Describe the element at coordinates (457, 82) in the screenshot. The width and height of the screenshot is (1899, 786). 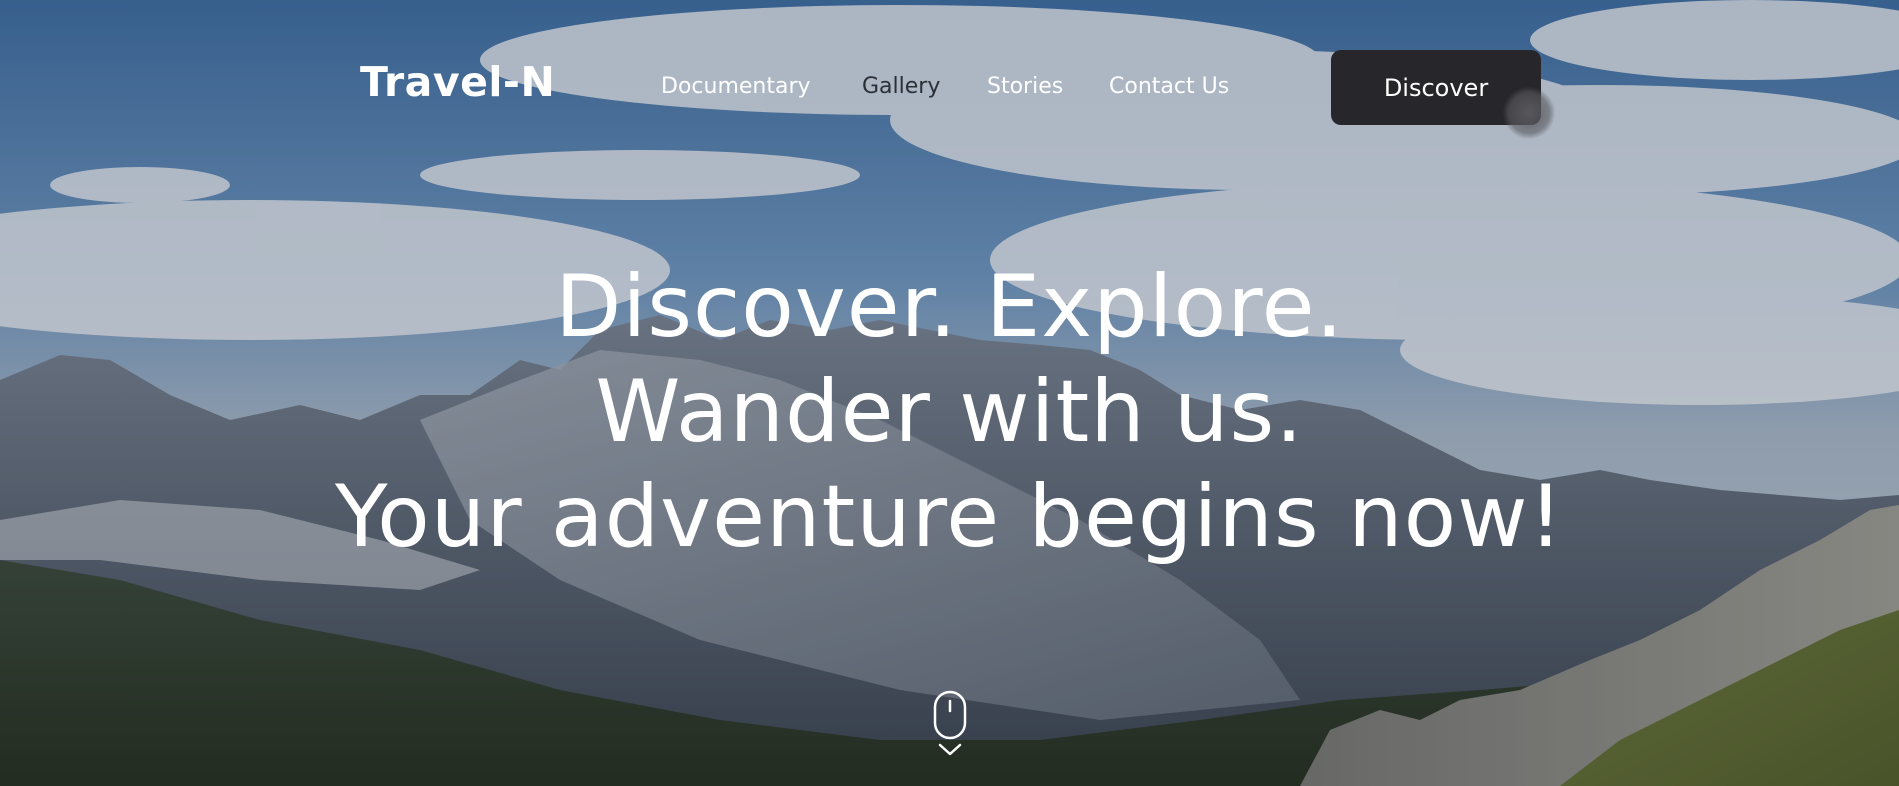
I see `brand-logo: Travel-N` at that location.